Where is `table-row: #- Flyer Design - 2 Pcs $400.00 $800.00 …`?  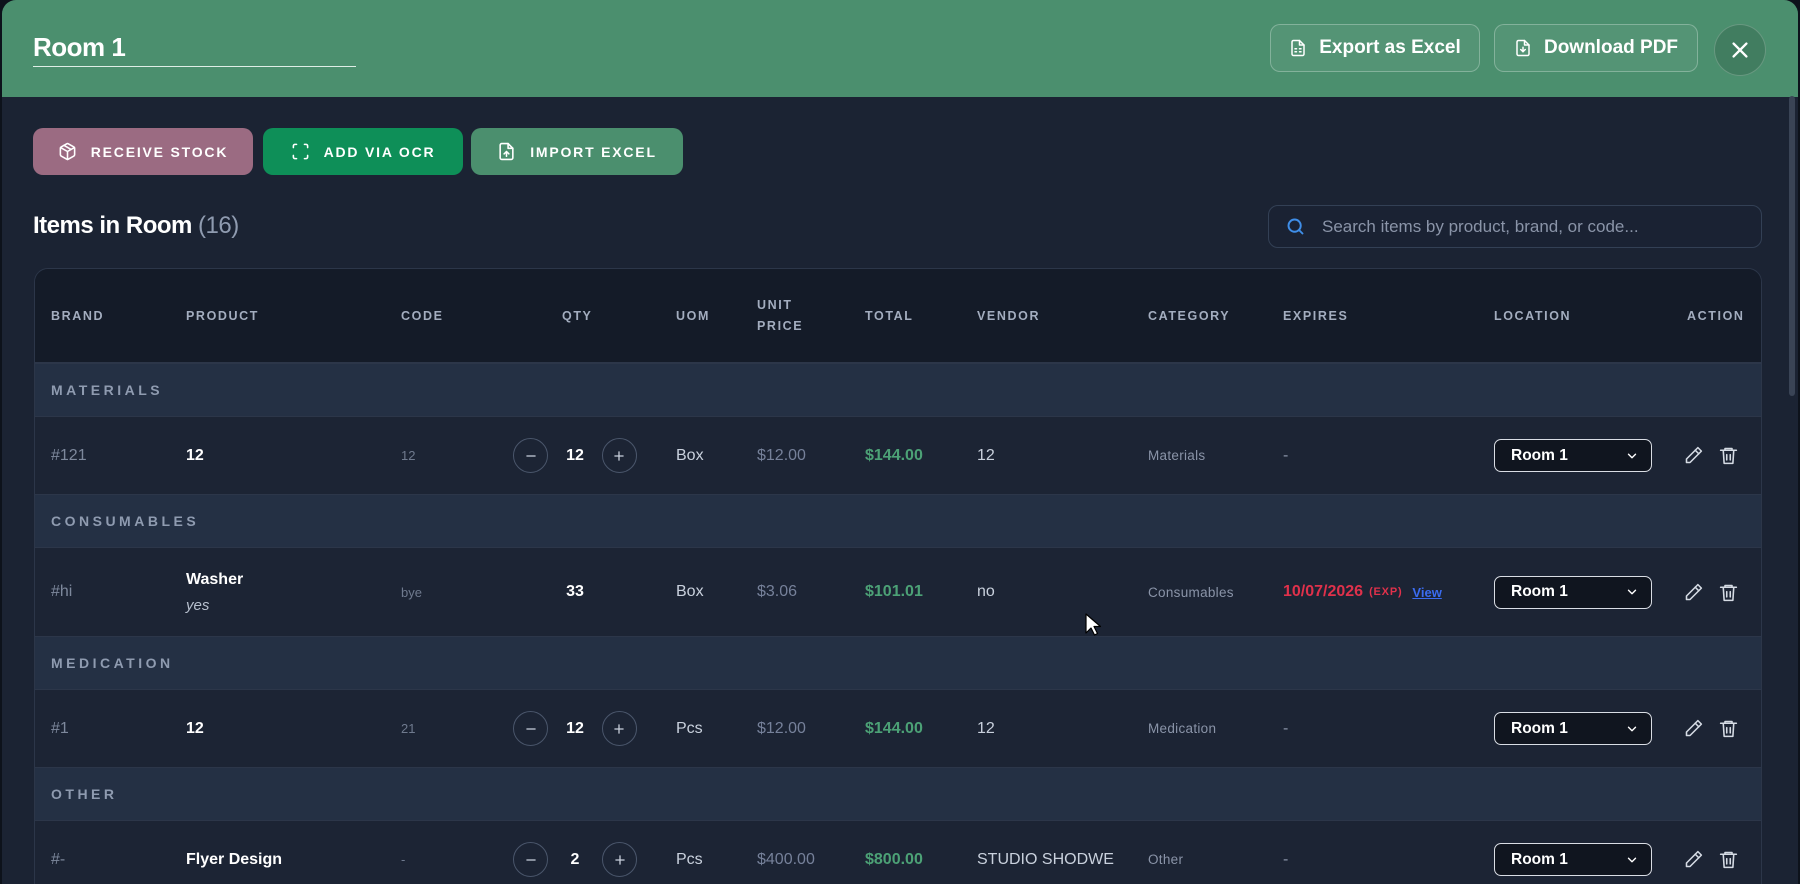
table-row: #- Flyer Design - 2 Pcs $400.00 $800.00 … is located at coordinates (898, 852).